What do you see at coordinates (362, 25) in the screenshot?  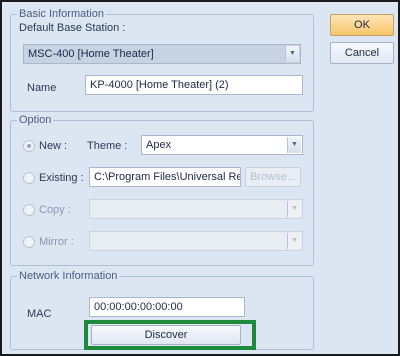 I see `ok-button: OK` at bounding box center [362, 25].